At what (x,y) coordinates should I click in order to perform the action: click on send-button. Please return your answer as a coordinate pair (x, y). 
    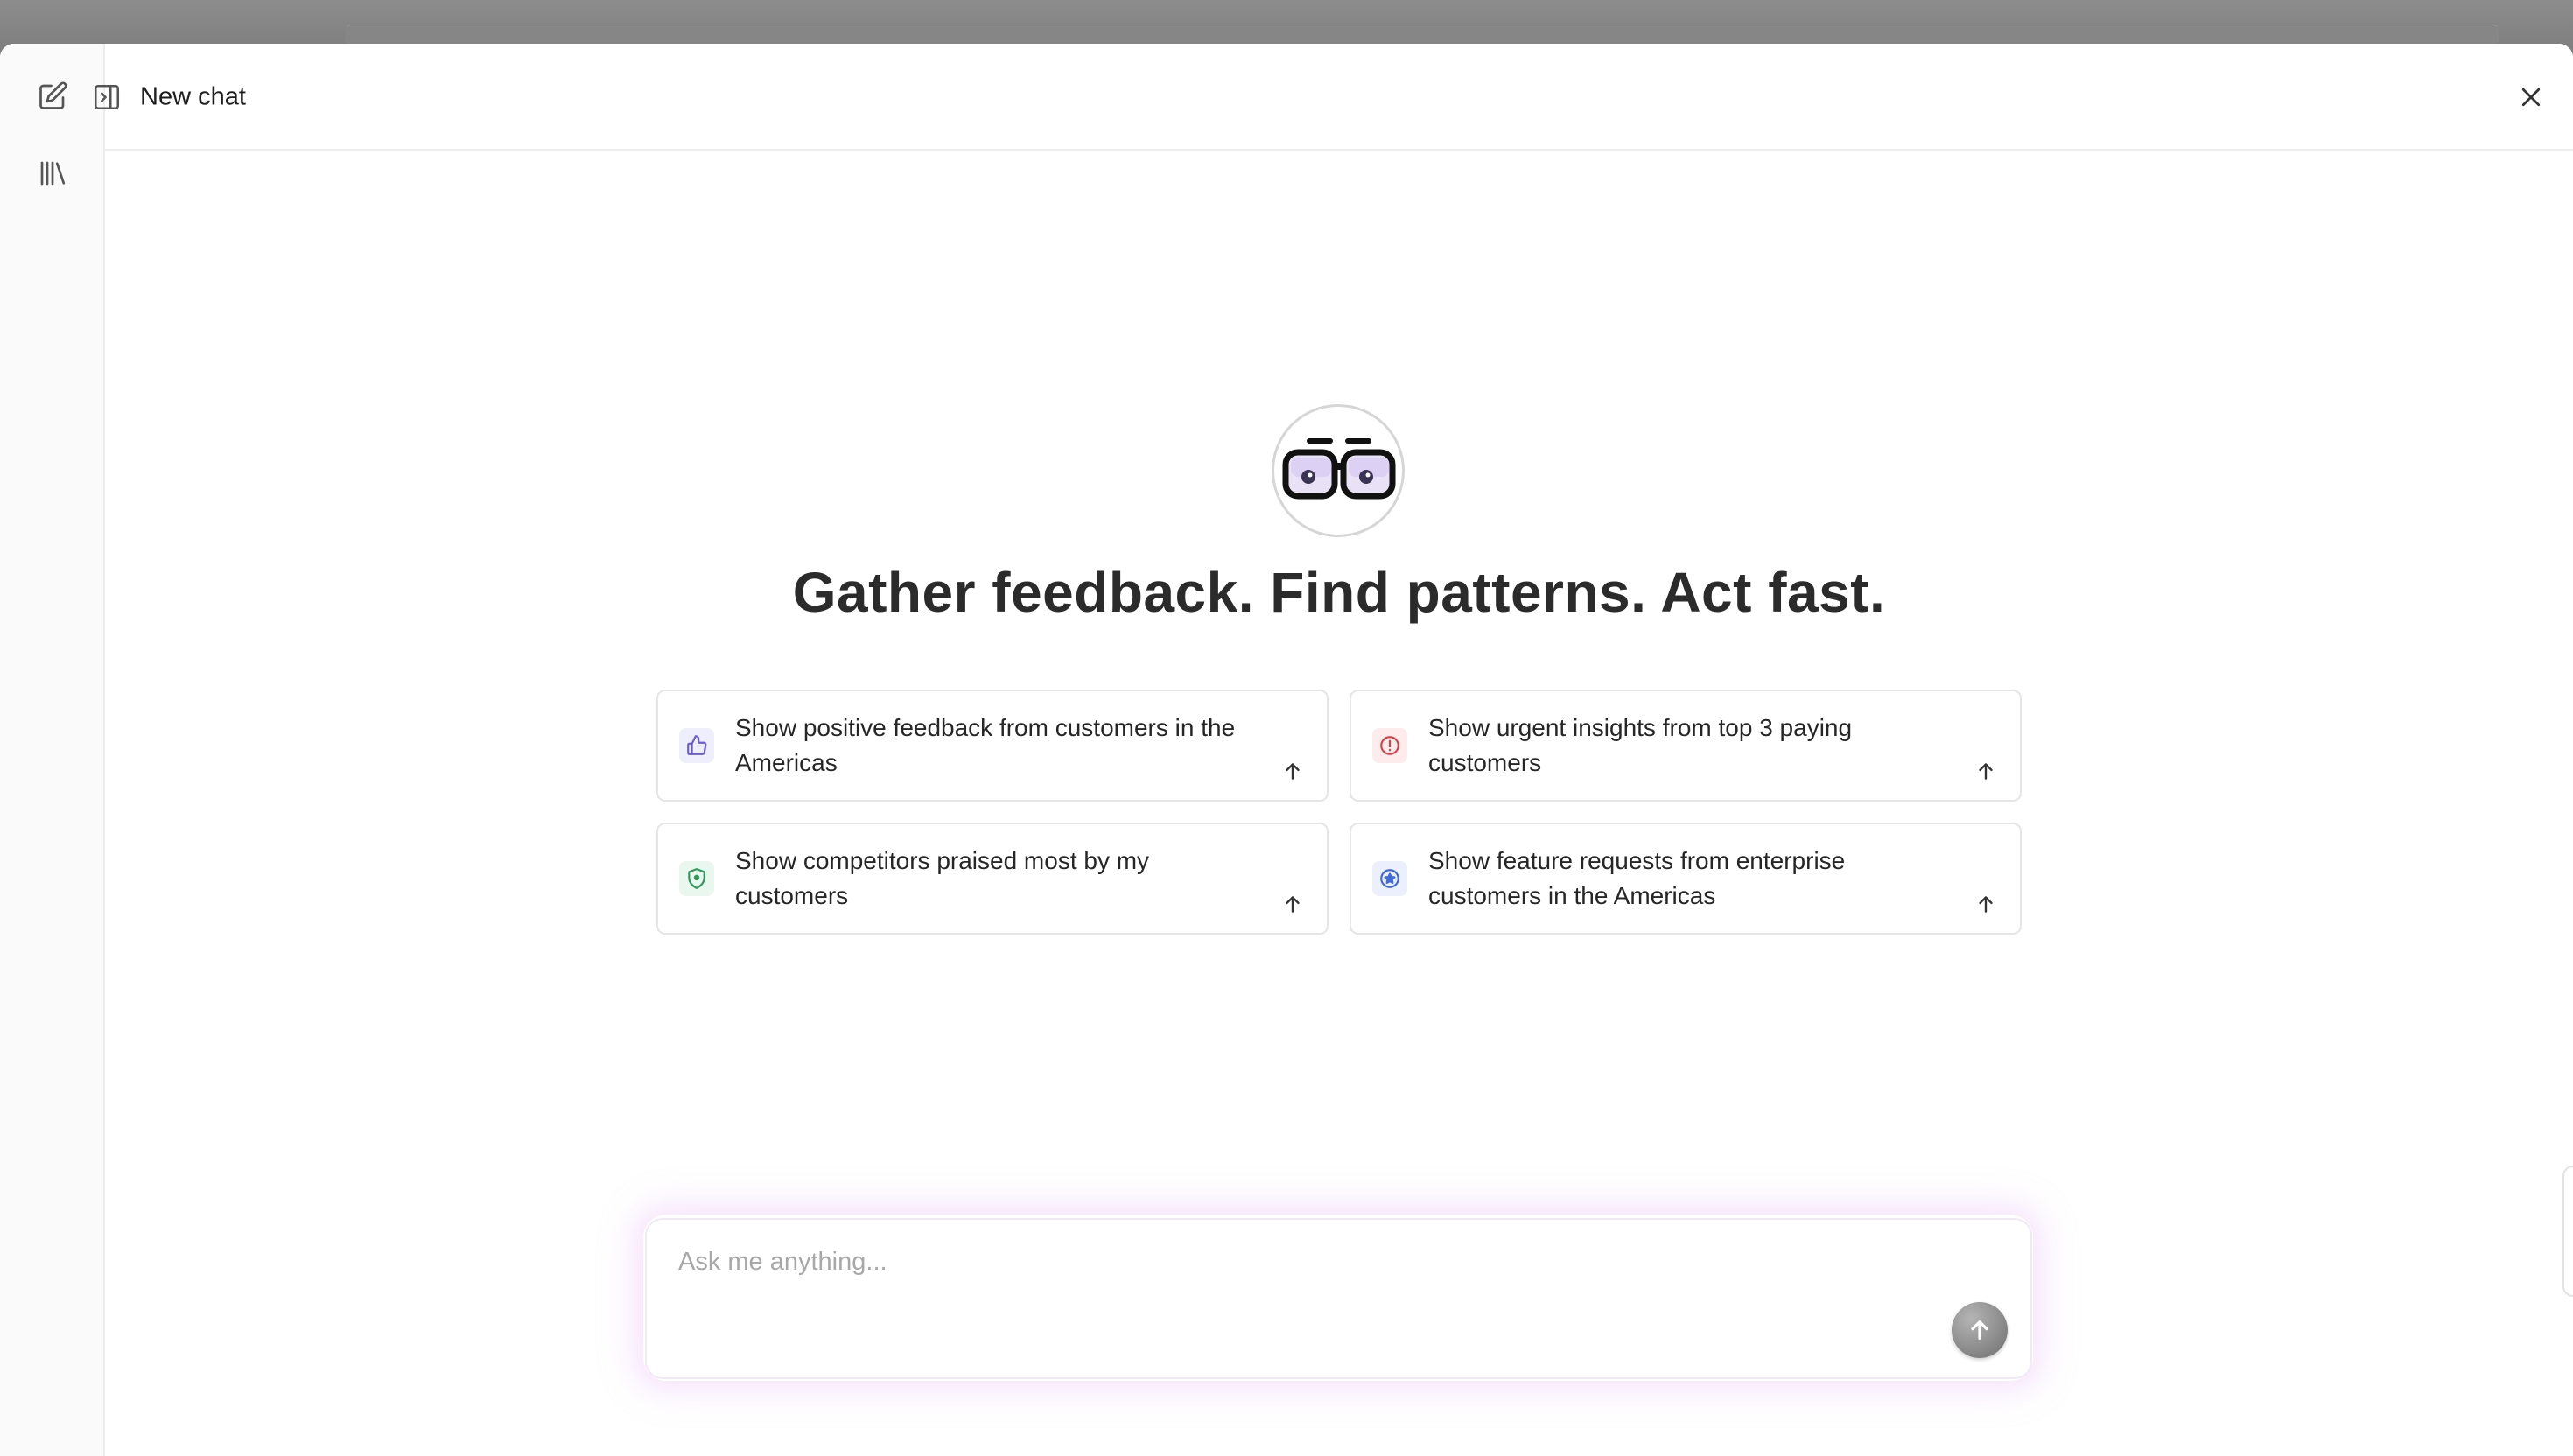
    Looking at the image, I should click on (1980, 1330).